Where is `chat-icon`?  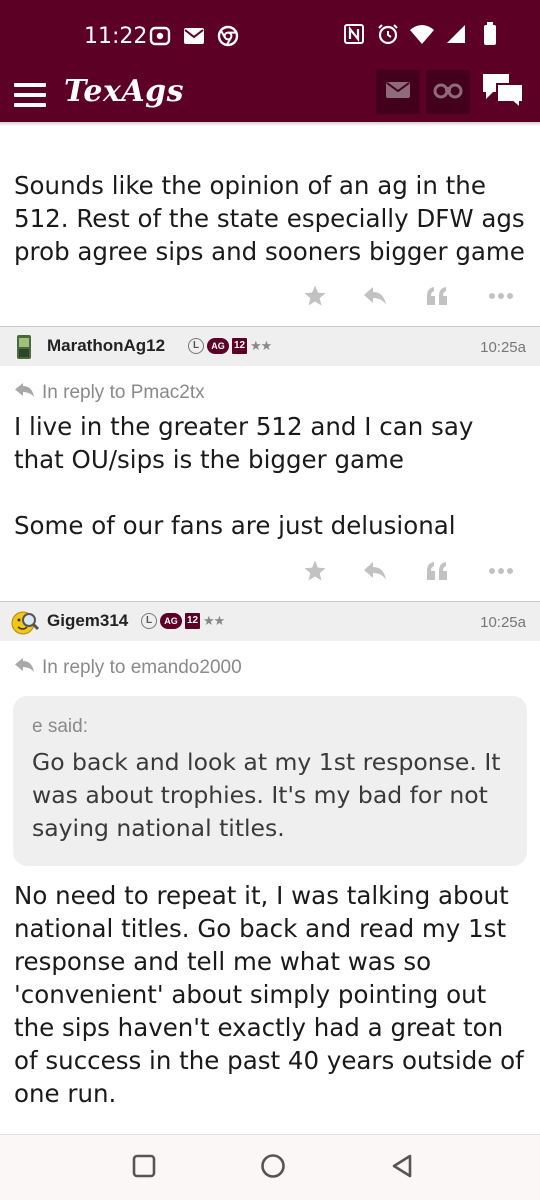 chat-icon is located at coordinates (503, 92).